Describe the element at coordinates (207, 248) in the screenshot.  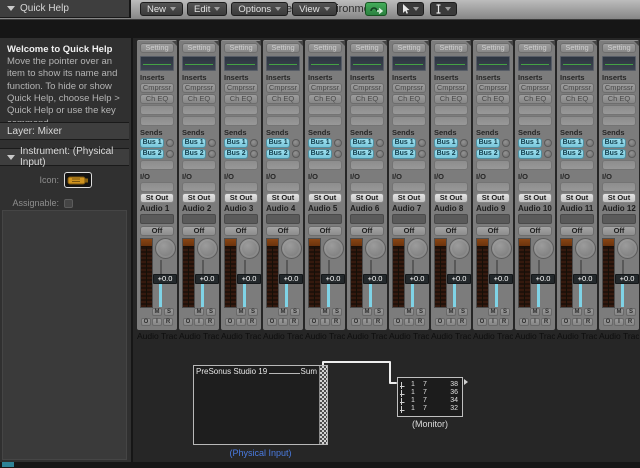
I see `pan-knob` at that location.